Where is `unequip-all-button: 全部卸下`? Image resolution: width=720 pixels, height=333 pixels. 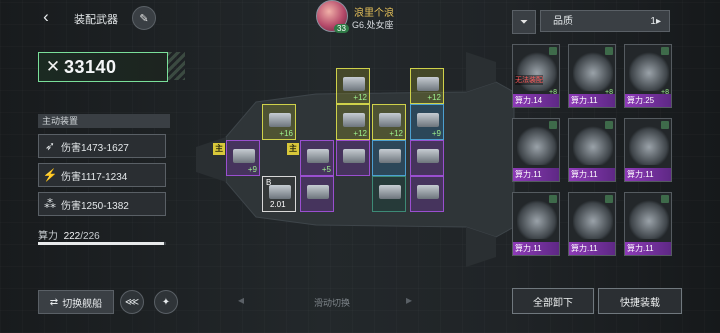 unequip-all-button: 全部卸下 is located at coordinates (553, 301).